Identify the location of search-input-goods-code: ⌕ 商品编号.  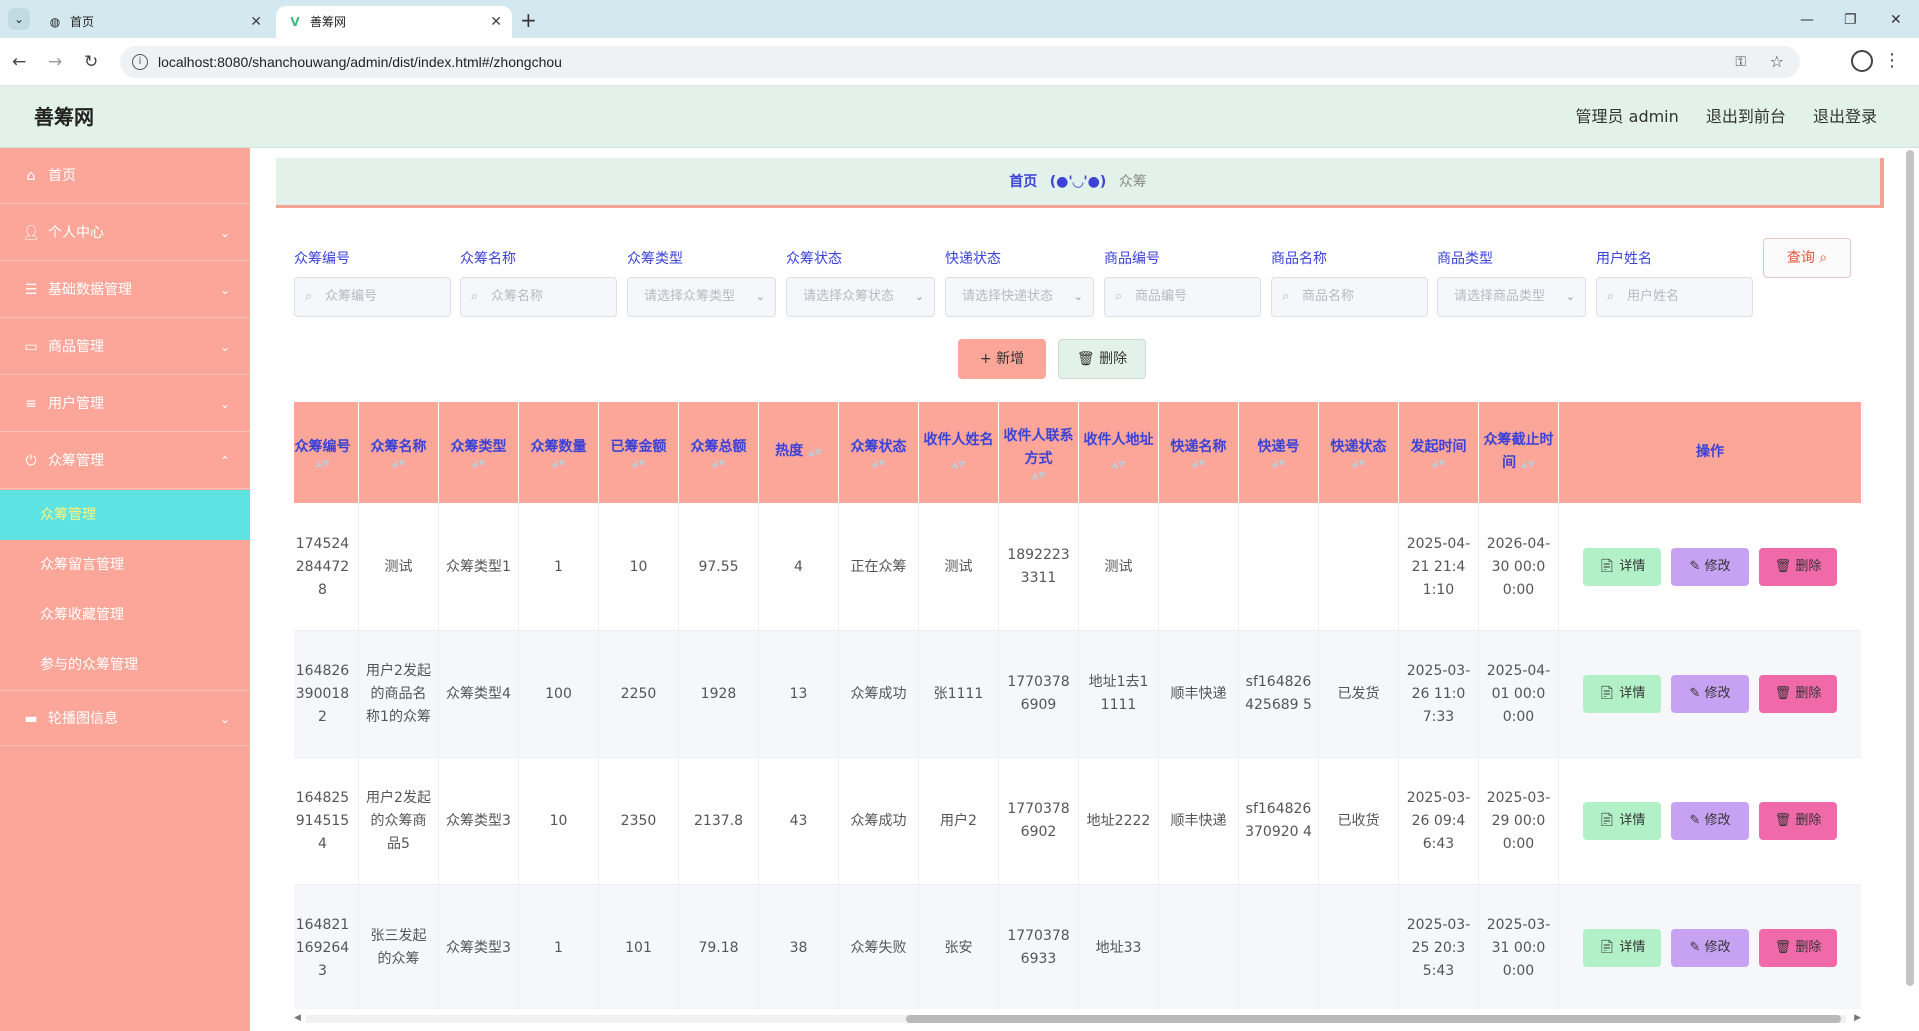
(1182, 297).